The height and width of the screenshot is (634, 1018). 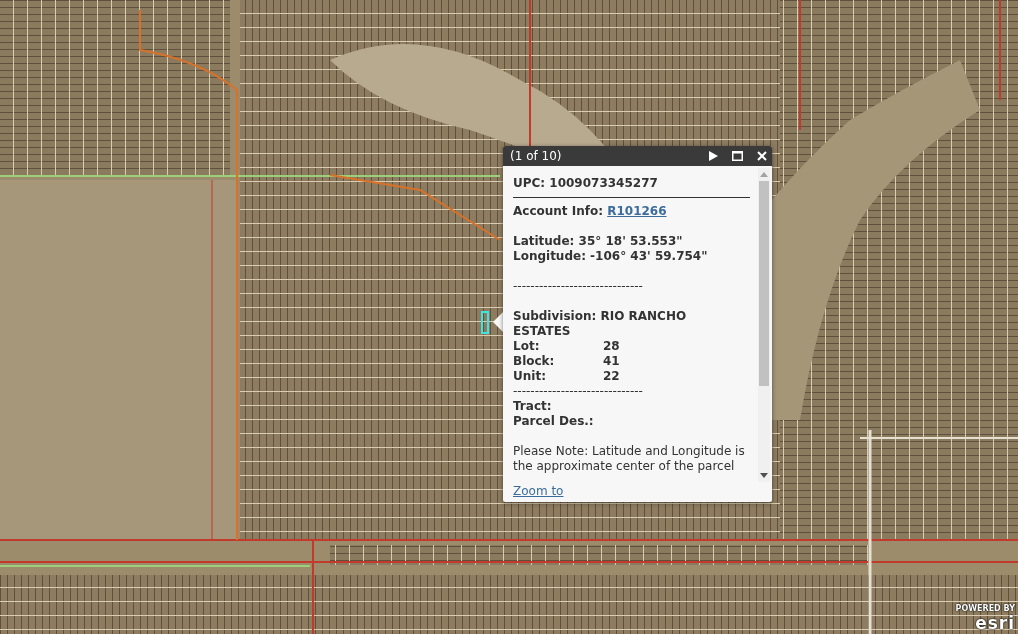 What do you see at coordinates (485, 322) in the screenshot?
I see `parcel-outline-icon` at bounding box center [485, 322].